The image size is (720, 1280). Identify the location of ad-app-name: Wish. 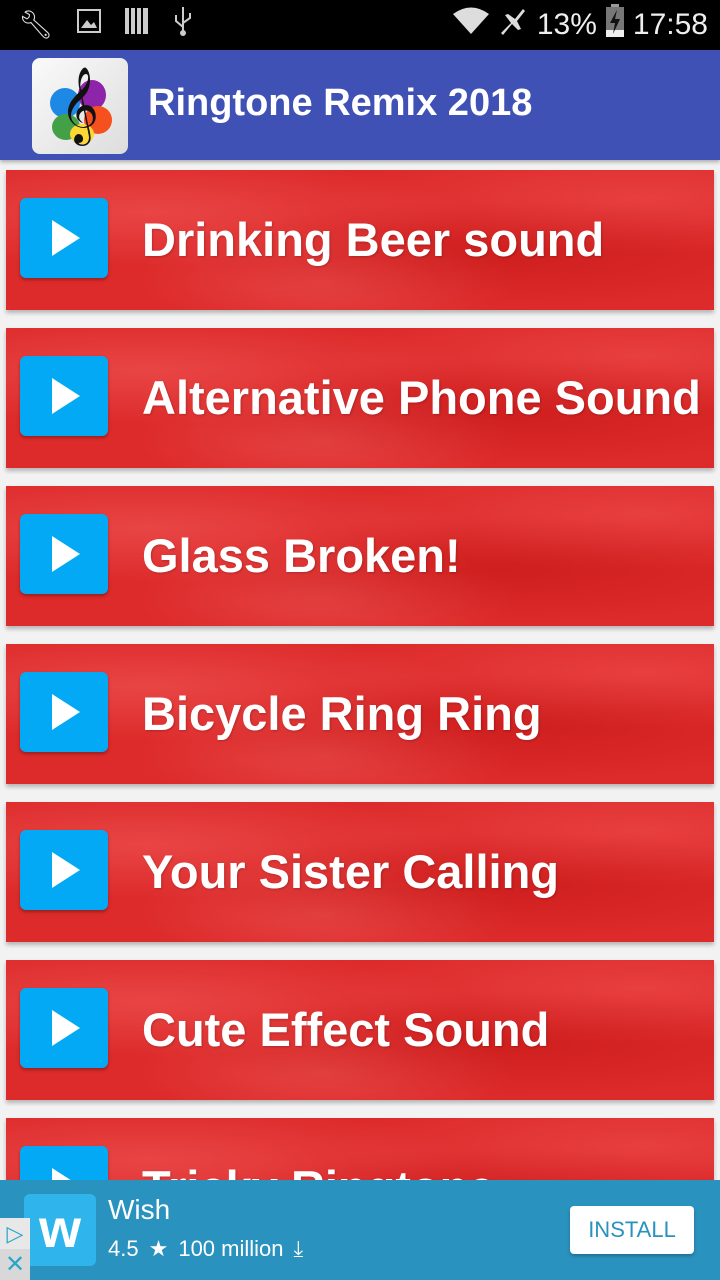
(139, 1209).